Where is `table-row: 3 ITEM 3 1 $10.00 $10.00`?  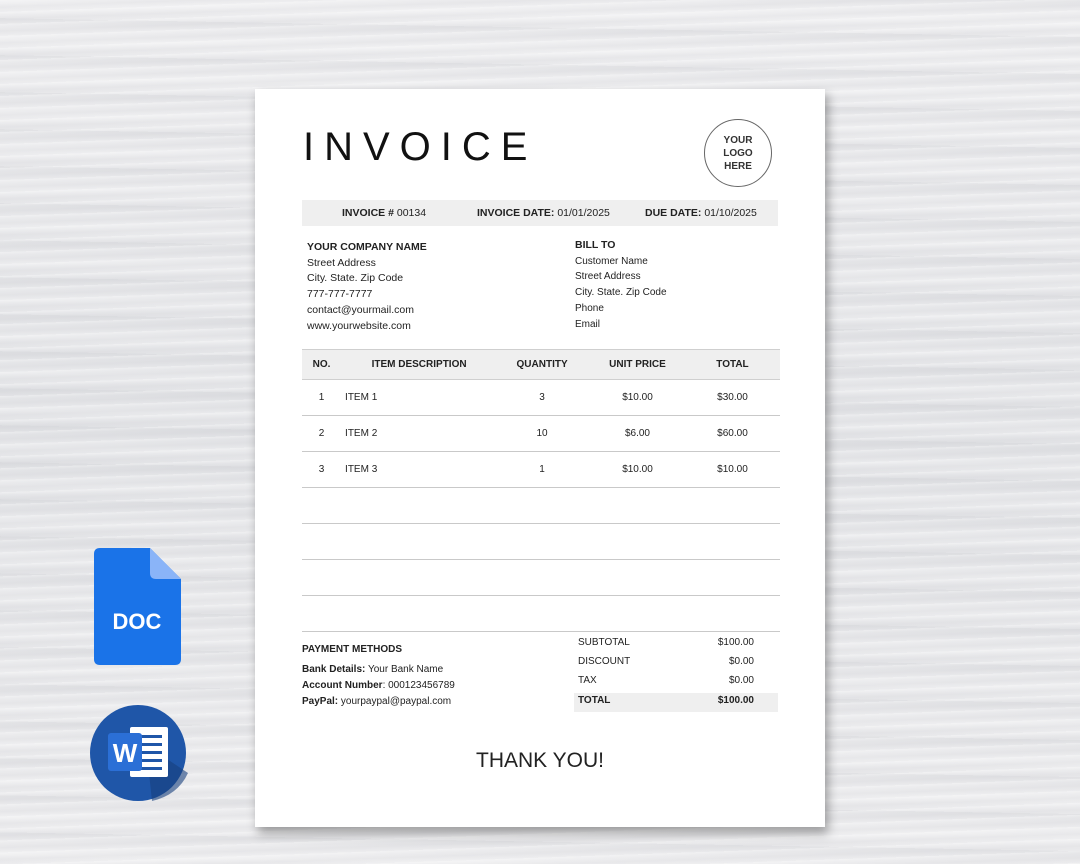 table-row: 3 ITEM 3 1 $10.00 $10.00 is located at coordinates (541, 469).